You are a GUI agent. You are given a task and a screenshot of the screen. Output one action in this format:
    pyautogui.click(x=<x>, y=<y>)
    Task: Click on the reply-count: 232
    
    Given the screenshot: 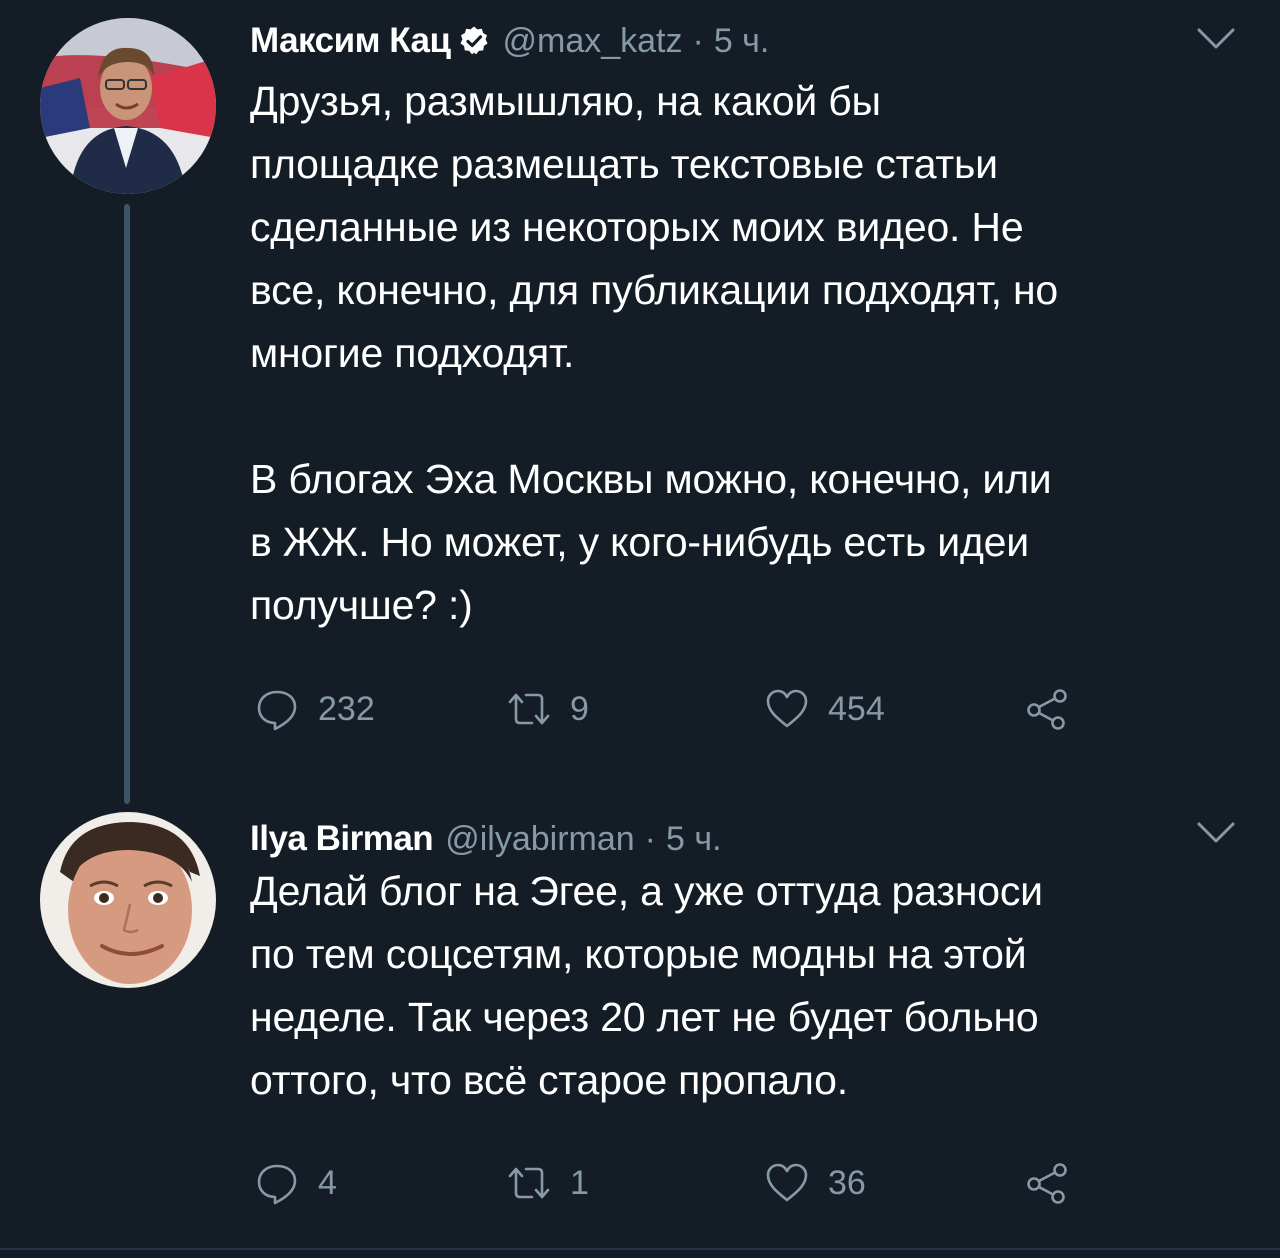 What is the action you would take?
    pyautogui.click(x=346, y=708)
    